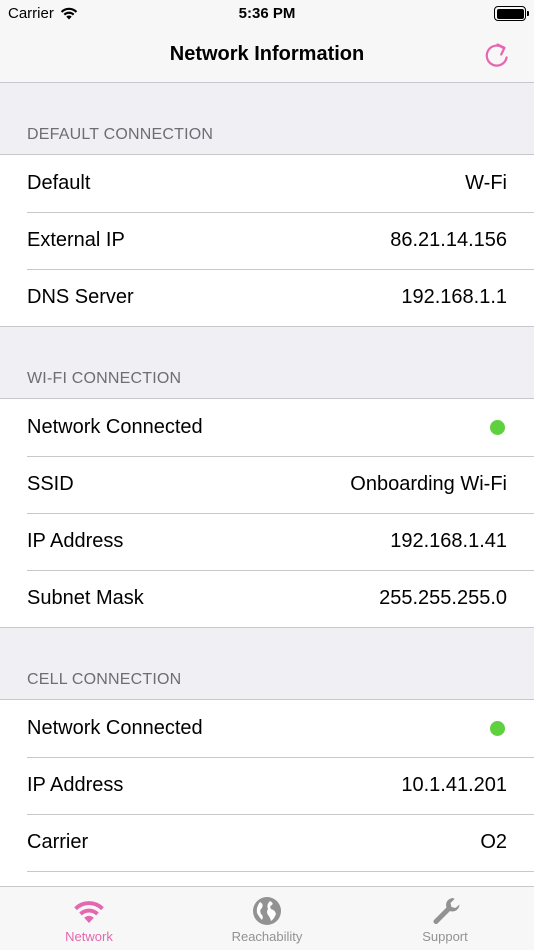 The image size is (534, 950). I want to click on tab-reachability: Reachability, so click(267, 918).